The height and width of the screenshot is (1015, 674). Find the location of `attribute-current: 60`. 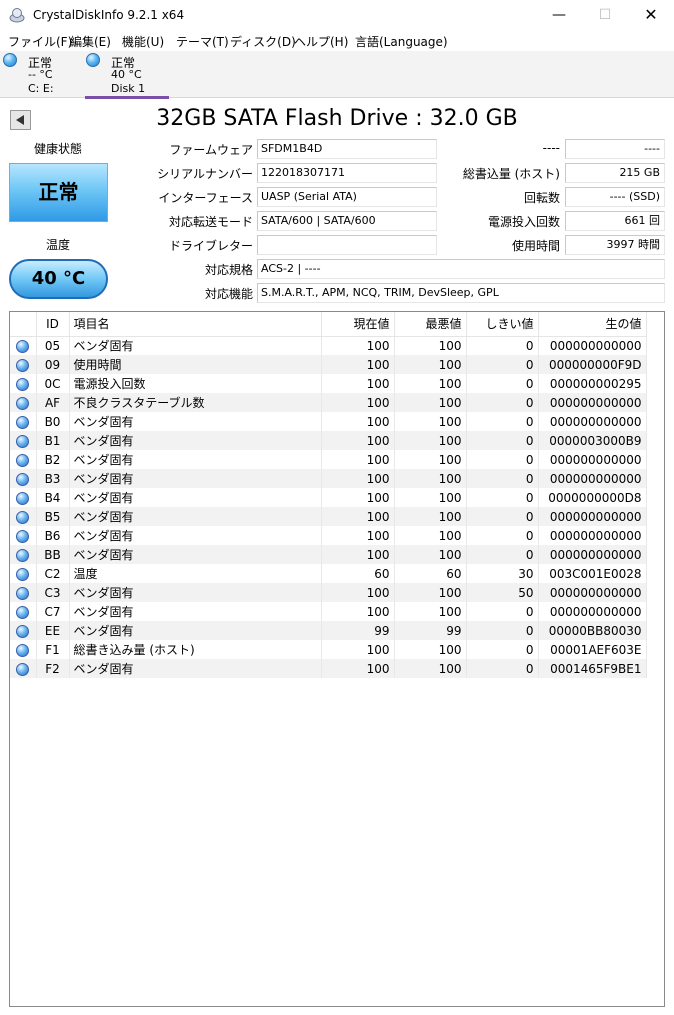

attribute-current: 60 is located at coordinates (358, 573).